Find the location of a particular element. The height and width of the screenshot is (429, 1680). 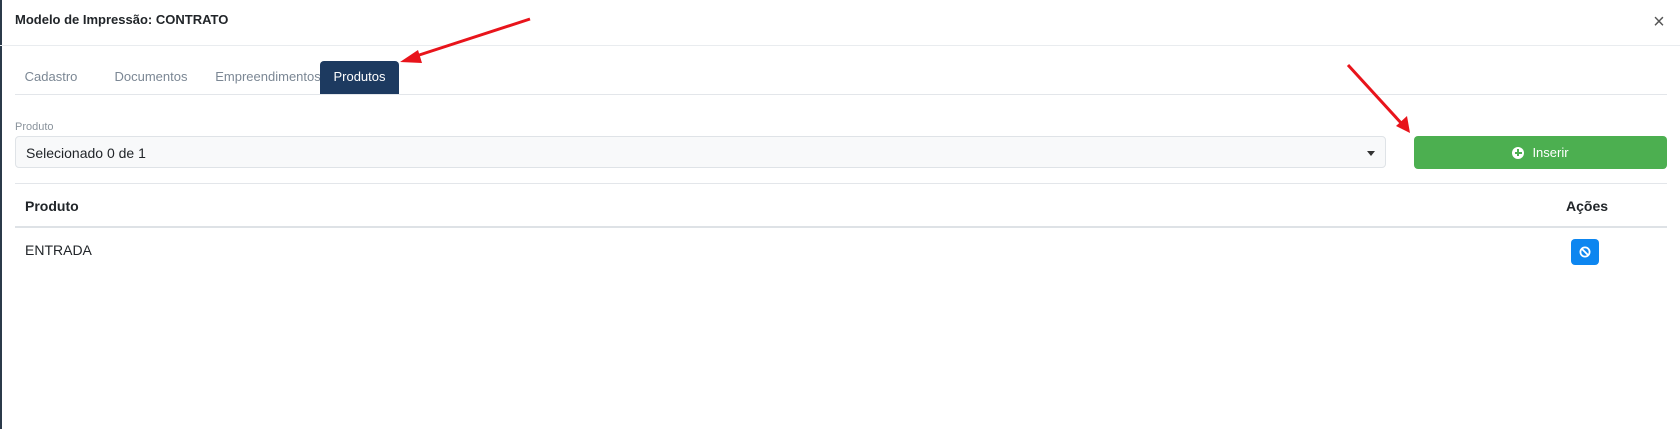

insert-button-label: Inserir is located at coordinates (1550, 152).